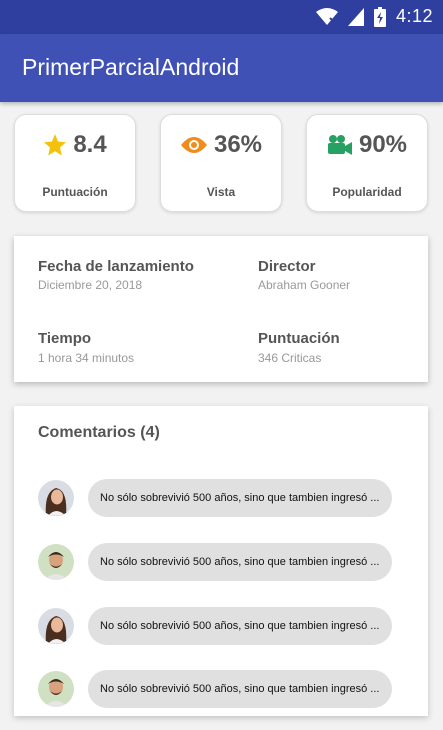 This screenshot has width=443, height=730. Describe the element at coordinates (290, 358) in the screenshot. I see `reviews-value: 346 Criticas` at that location.